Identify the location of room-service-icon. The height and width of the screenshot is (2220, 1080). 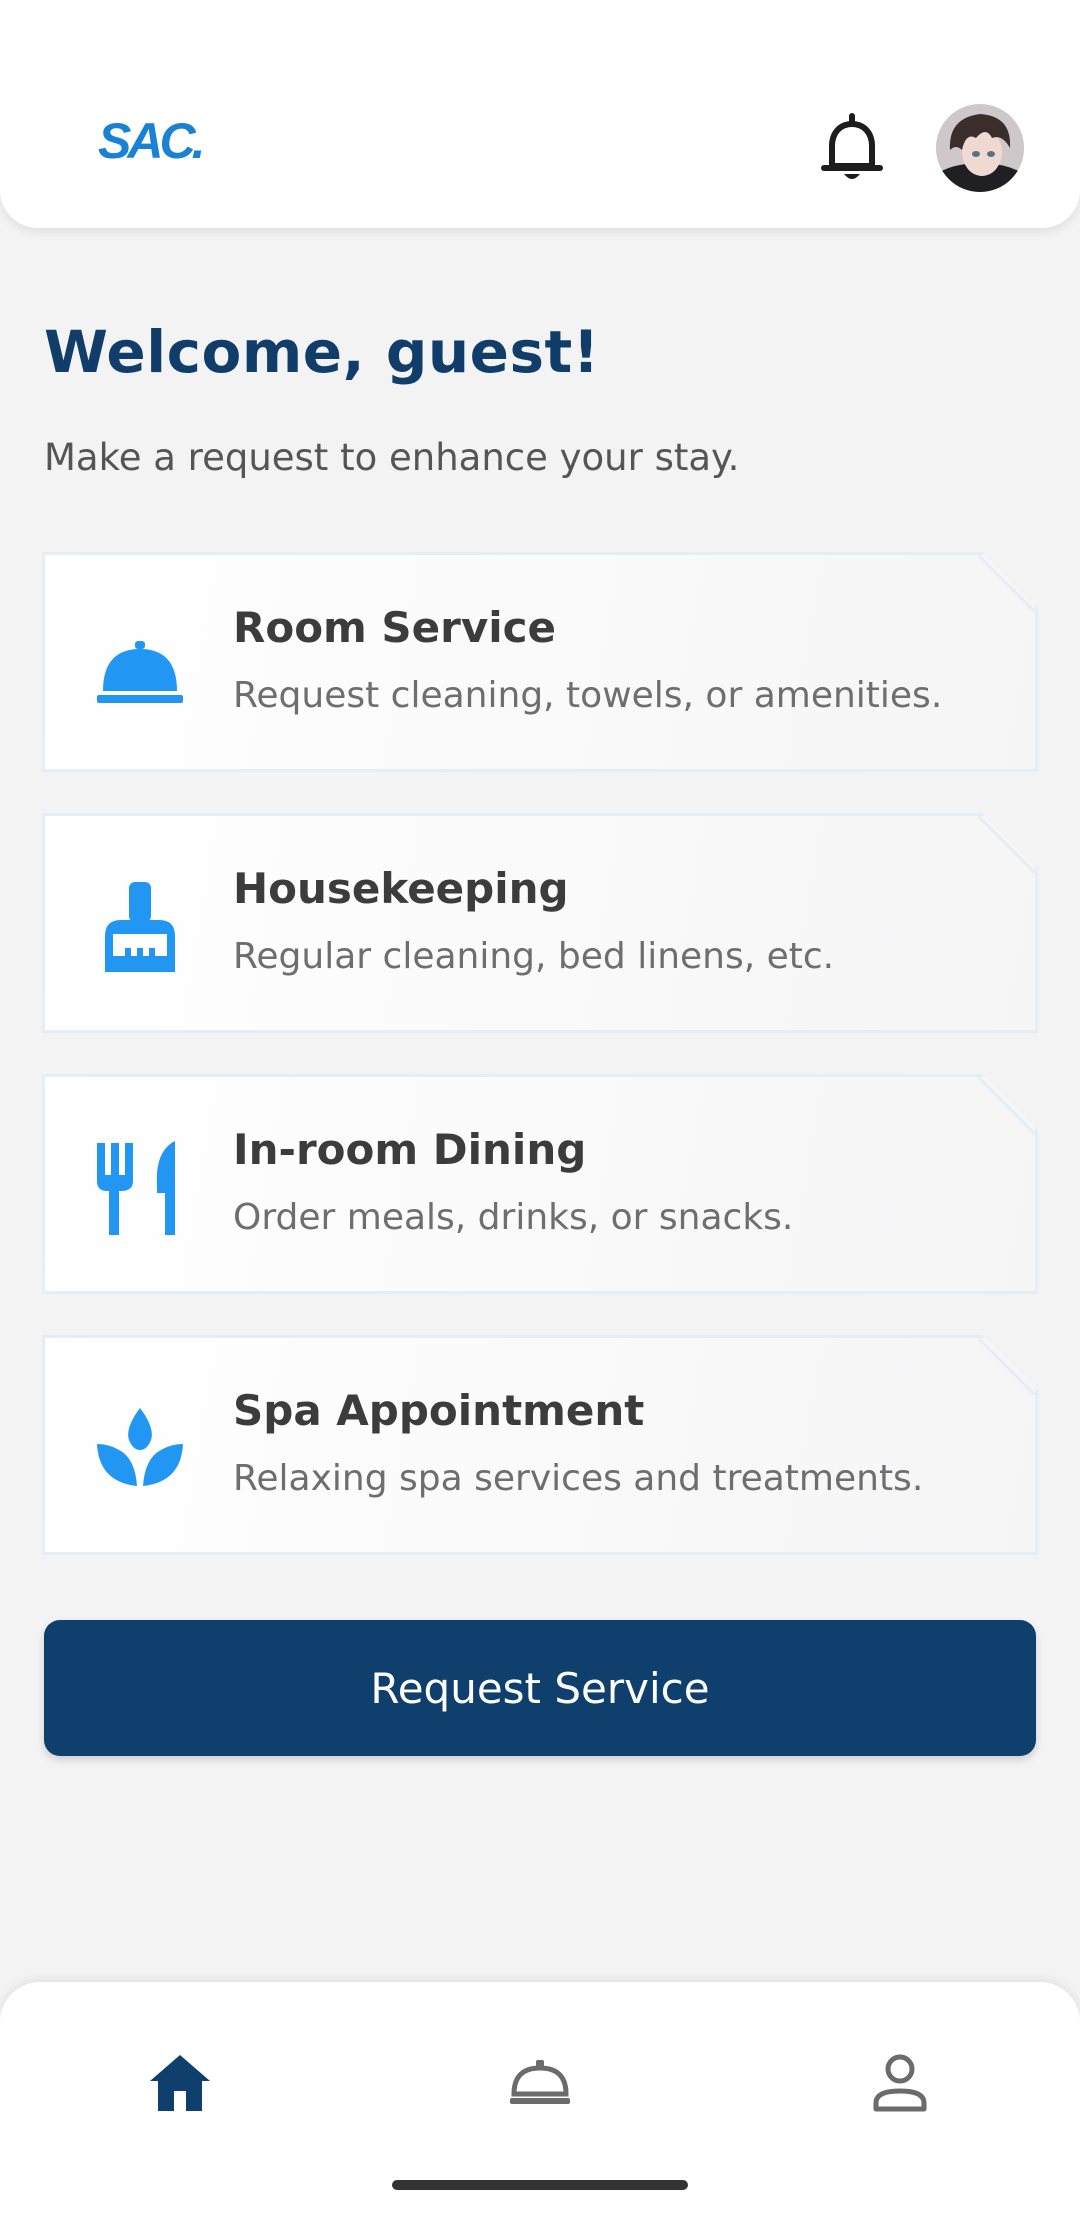
(540, 2082).